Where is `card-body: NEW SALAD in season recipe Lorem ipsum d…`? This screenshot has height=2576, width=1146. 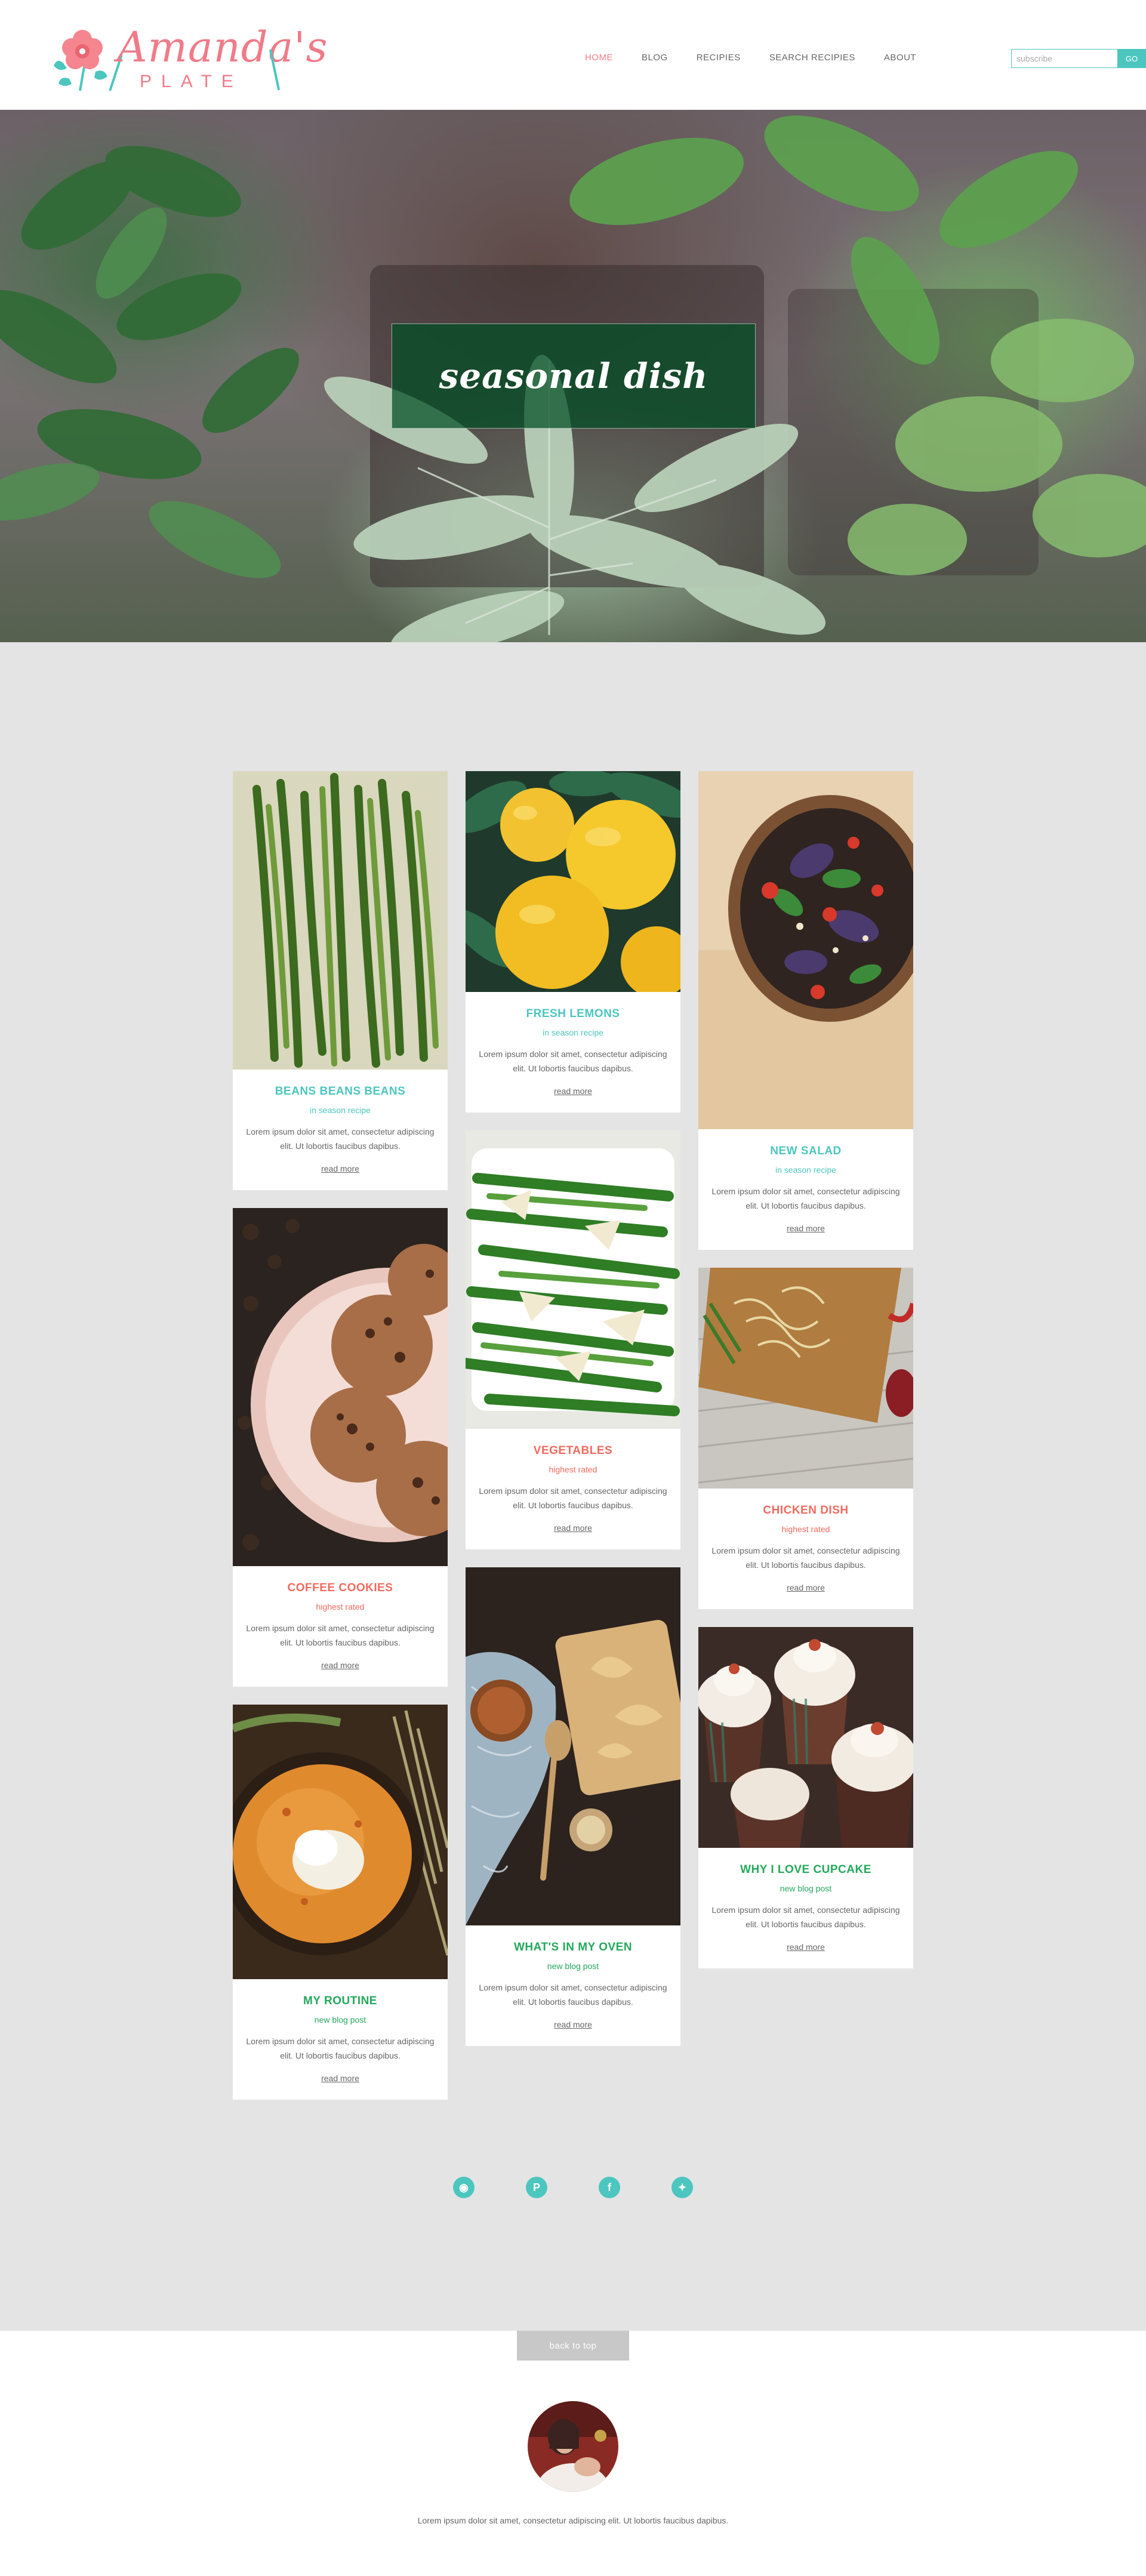 card-body: NEW SALAD in season recipe Lorem ipsum d… is located at coordinates (806, 1189).